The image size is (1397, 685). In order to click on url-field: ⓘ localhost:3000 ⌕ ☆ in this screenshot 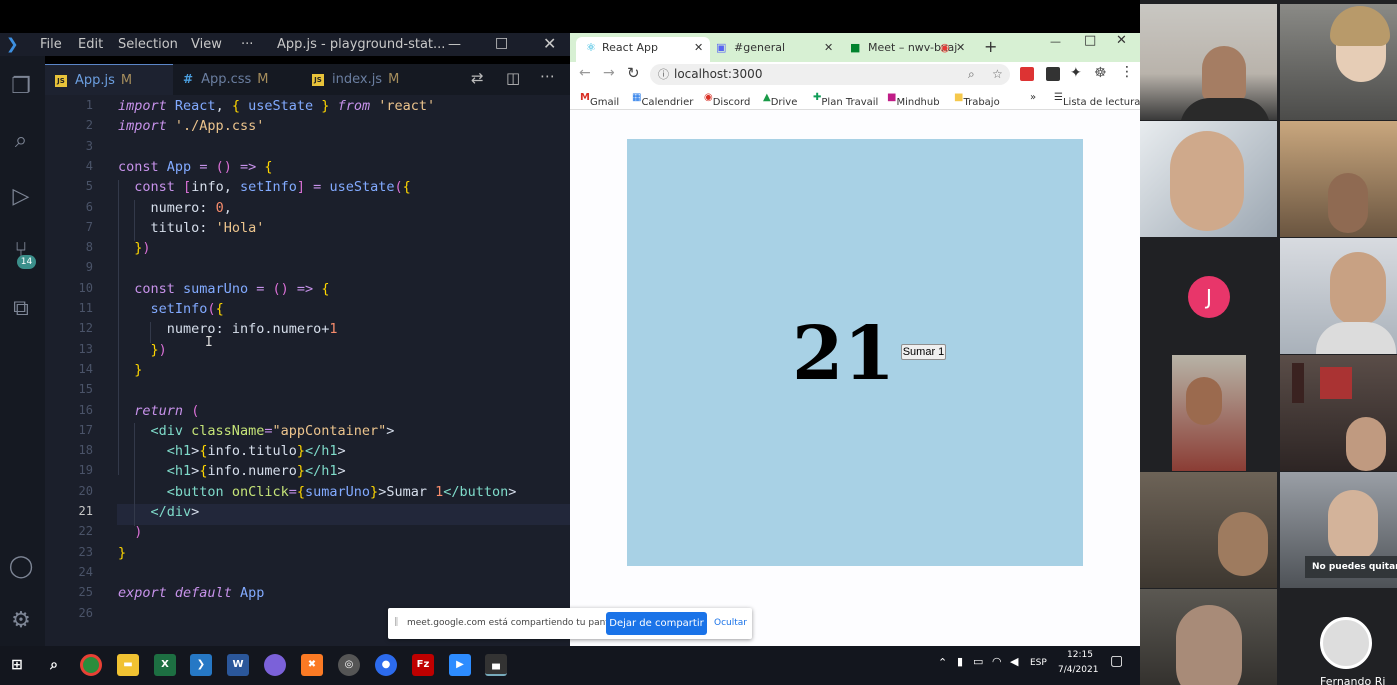, I will do `click(830, 74)`.